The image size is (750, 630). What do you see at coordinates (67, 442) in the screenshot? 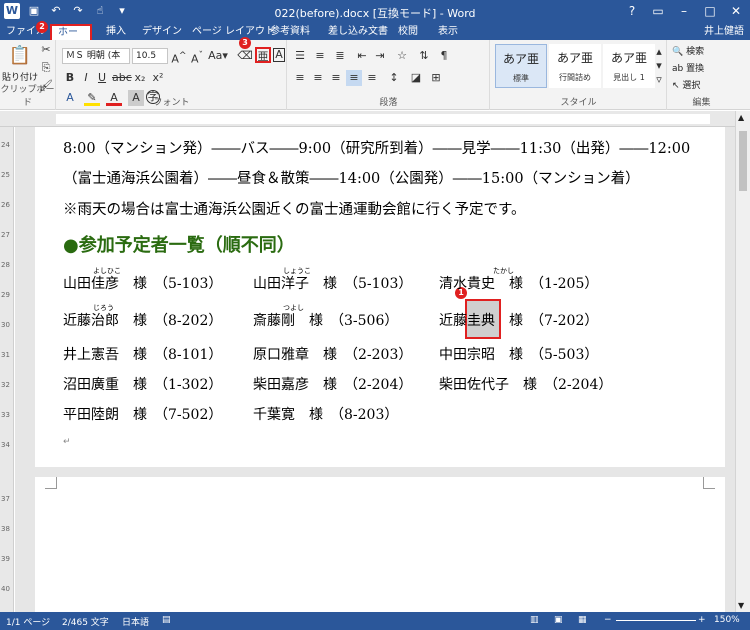
I see `paragraph-mark-icon: ↵` at bounding box center [67, 442].